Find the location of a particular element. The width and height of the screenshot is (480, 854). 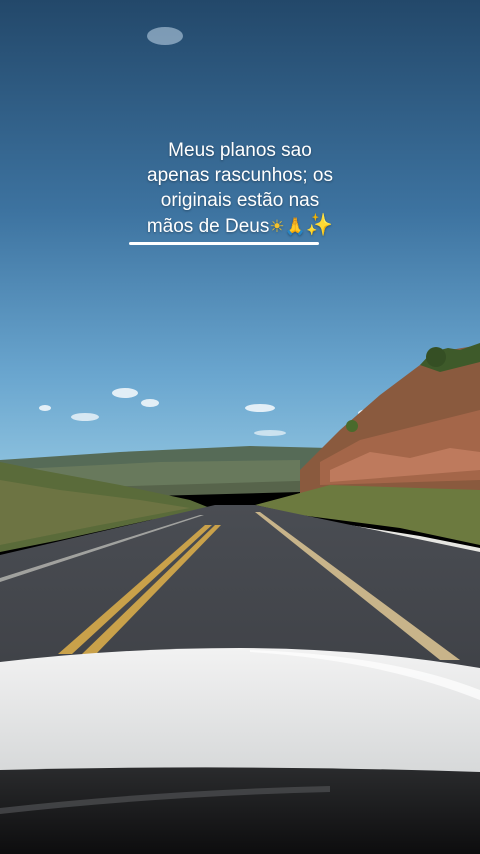

caption-line-1: Meus planos sao is located at coordinates (240, 150).